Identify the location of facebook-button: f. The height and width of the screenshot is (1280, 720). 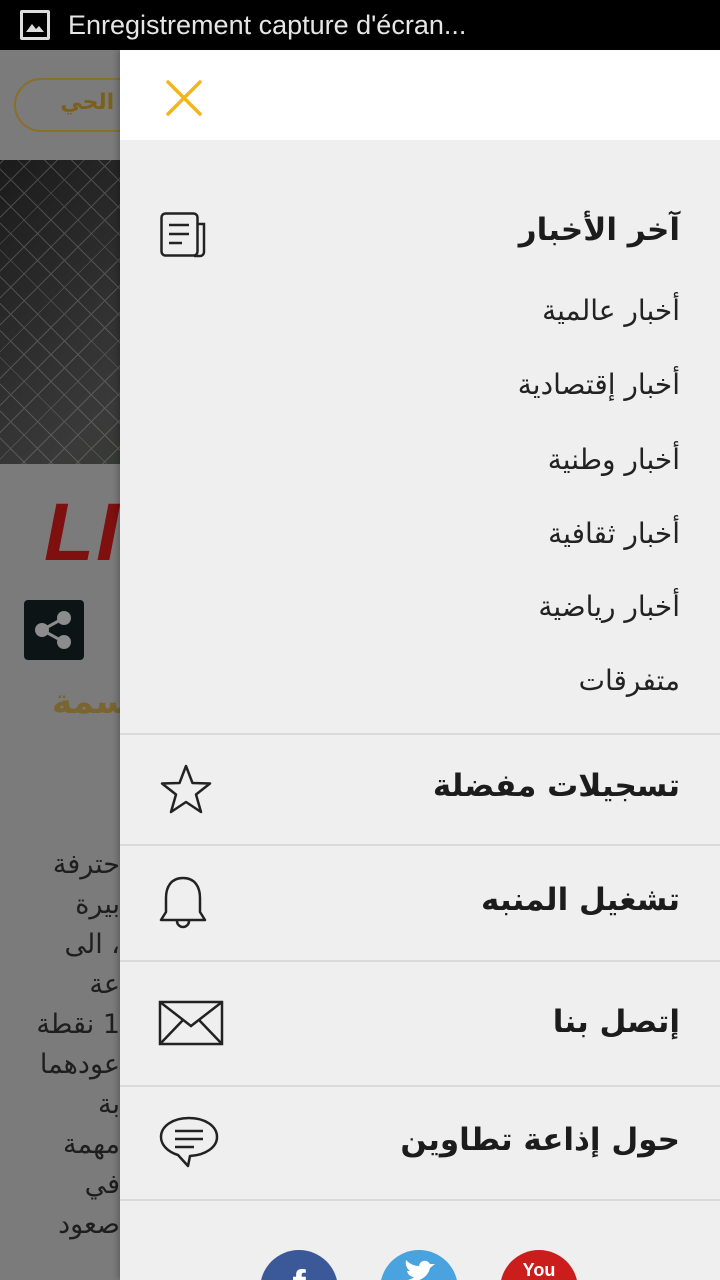
(299, 1265).